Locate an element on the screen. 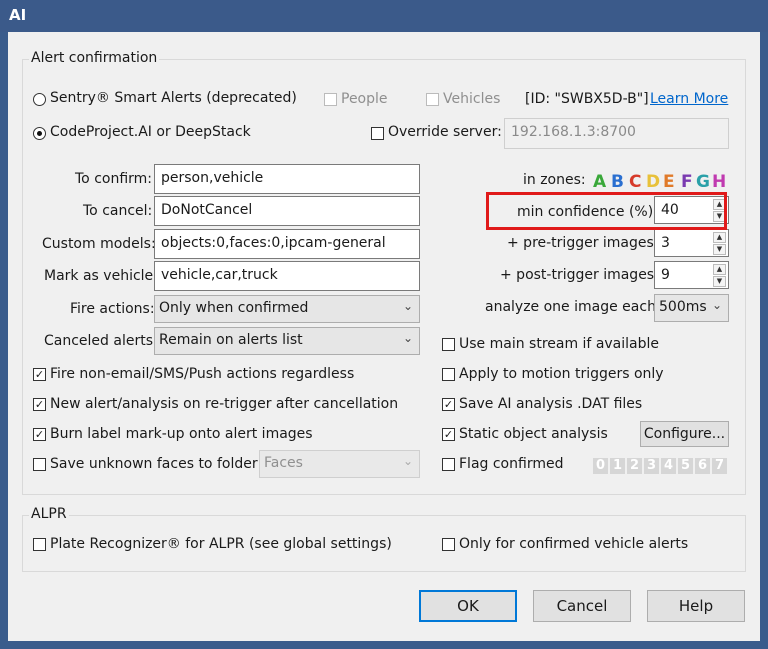 This screenshot has width=768, height=649. apply-motion-checkbox is located at coordinates (448, 374).